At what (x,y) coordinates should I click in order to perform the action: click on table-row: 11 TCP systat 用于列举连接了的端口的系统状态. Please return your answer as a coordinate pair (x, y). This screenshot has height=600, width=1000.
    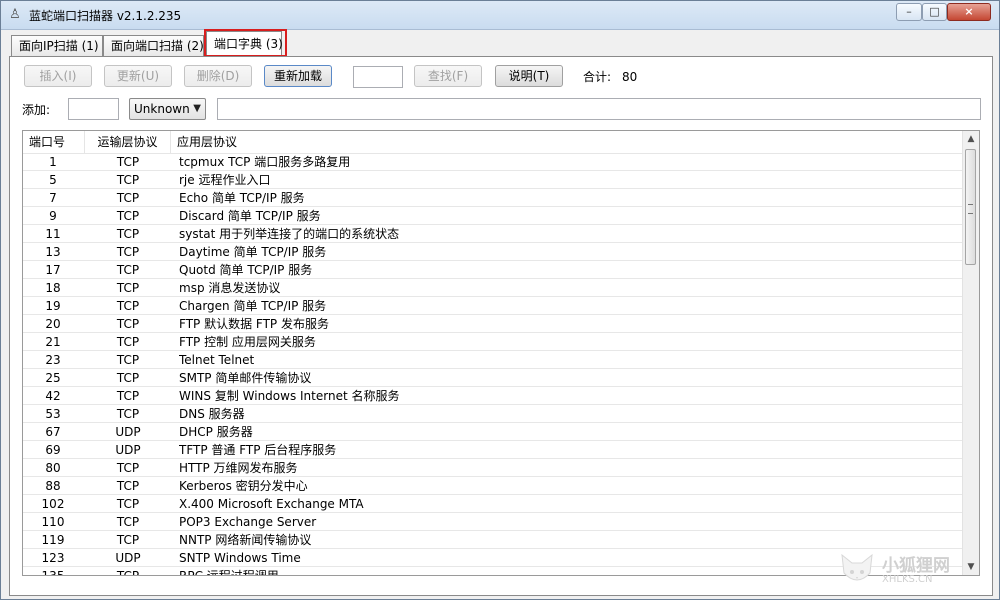
    Looking at the image, I should click on (493, 234).